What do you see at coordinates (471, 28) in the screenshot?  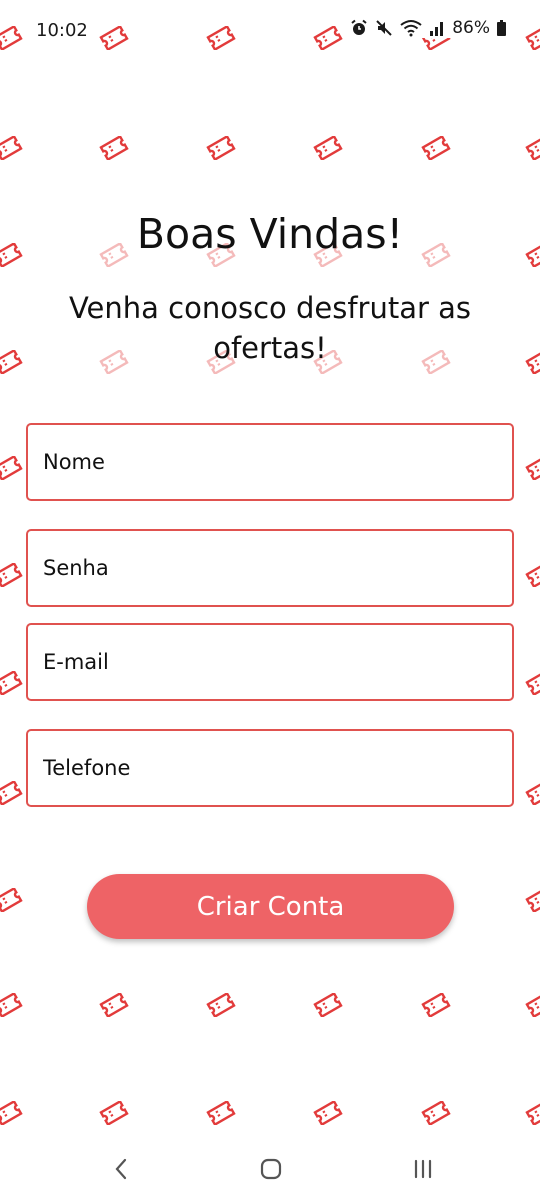 I see `battery-percentage: 86%` at bounding box center [471, 28].